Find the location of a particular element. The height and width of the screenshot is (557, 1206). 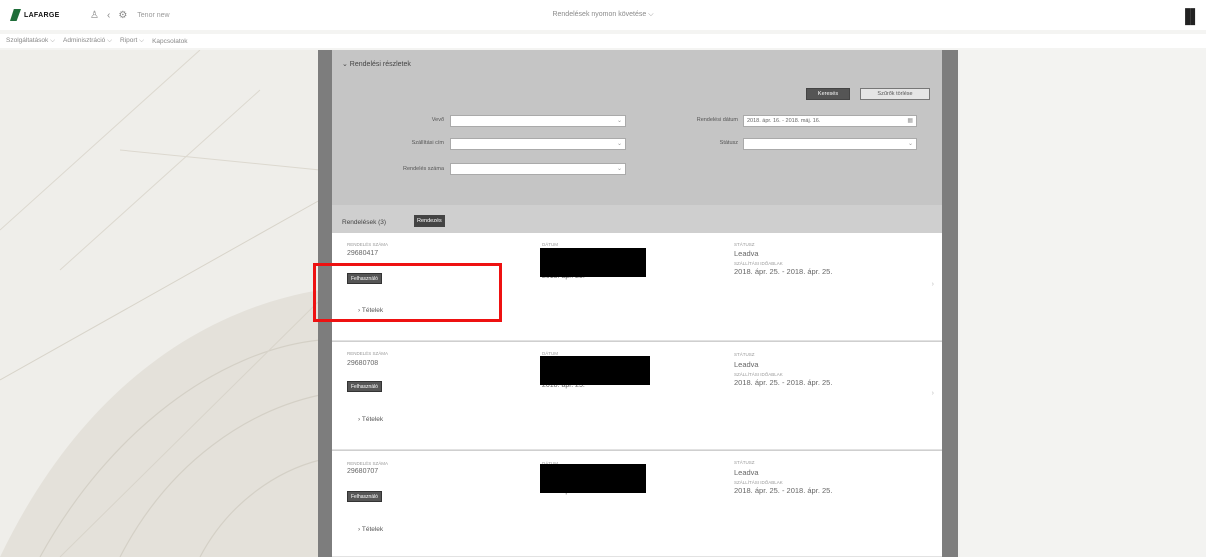

status-label: Státusz is located at coordinates (728, 143).